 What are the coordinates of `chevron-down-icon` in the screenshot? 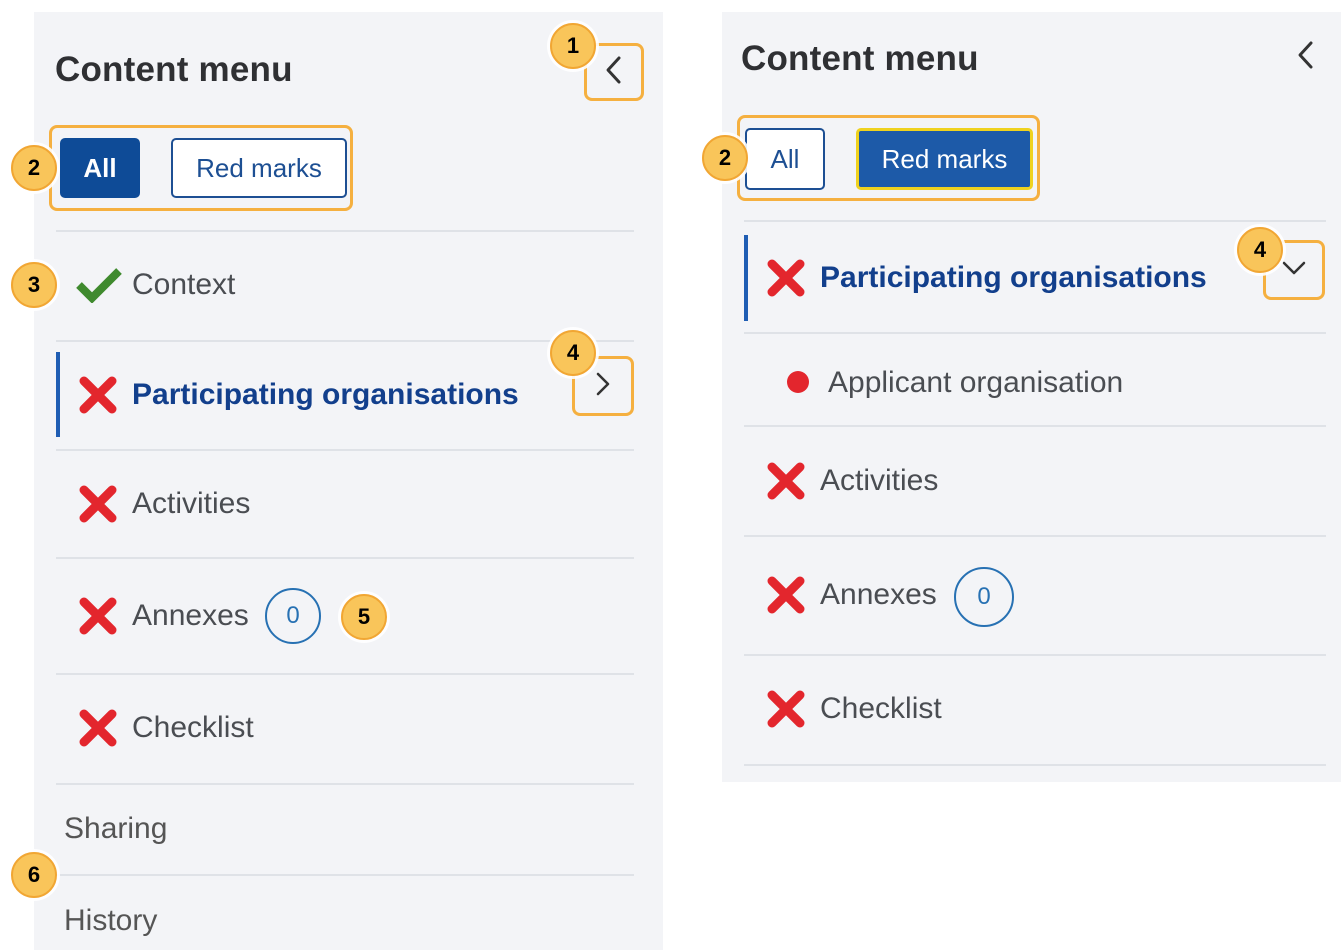 It's located at (1294, 270).